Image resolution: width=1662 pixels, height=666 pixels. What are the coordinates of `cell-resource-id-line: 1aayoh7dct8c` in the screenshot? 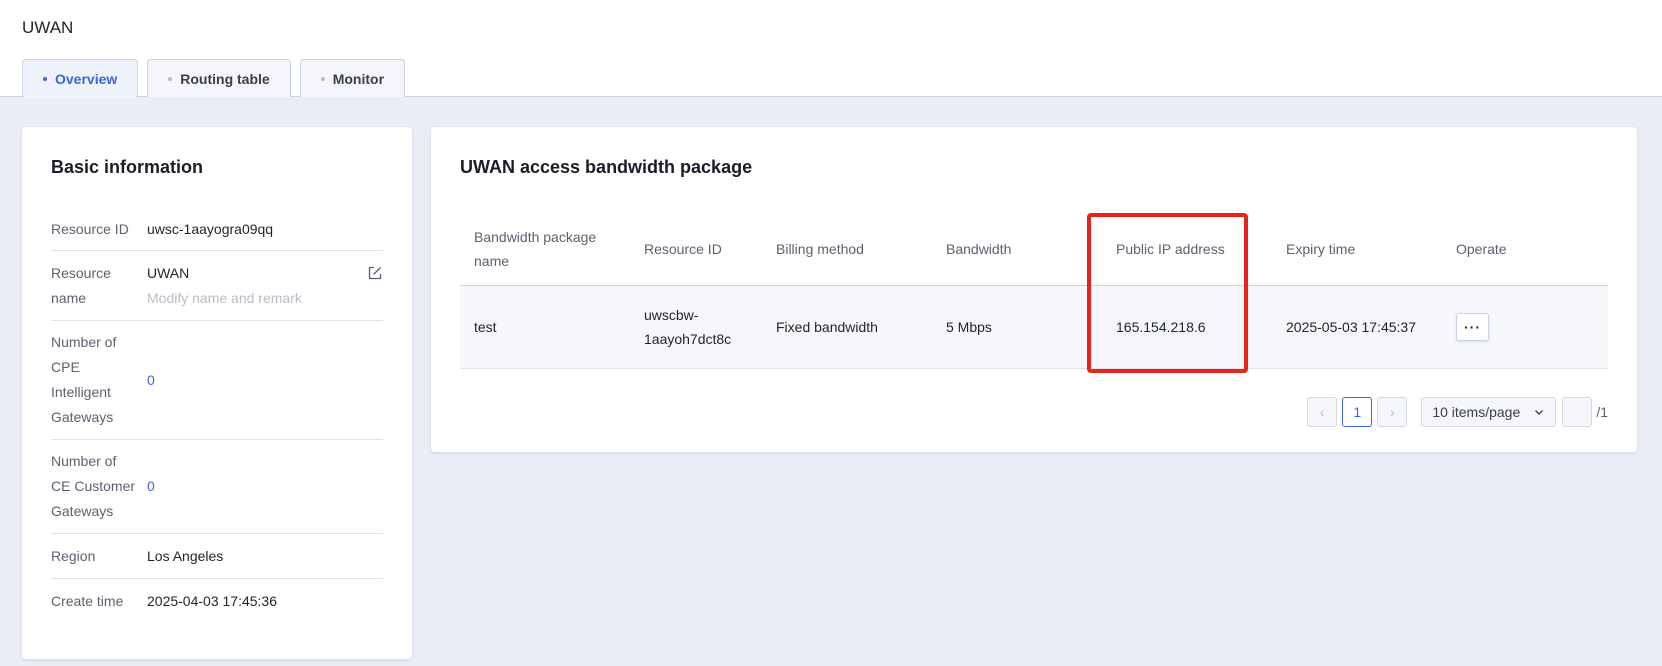 It's located at (688, 338).